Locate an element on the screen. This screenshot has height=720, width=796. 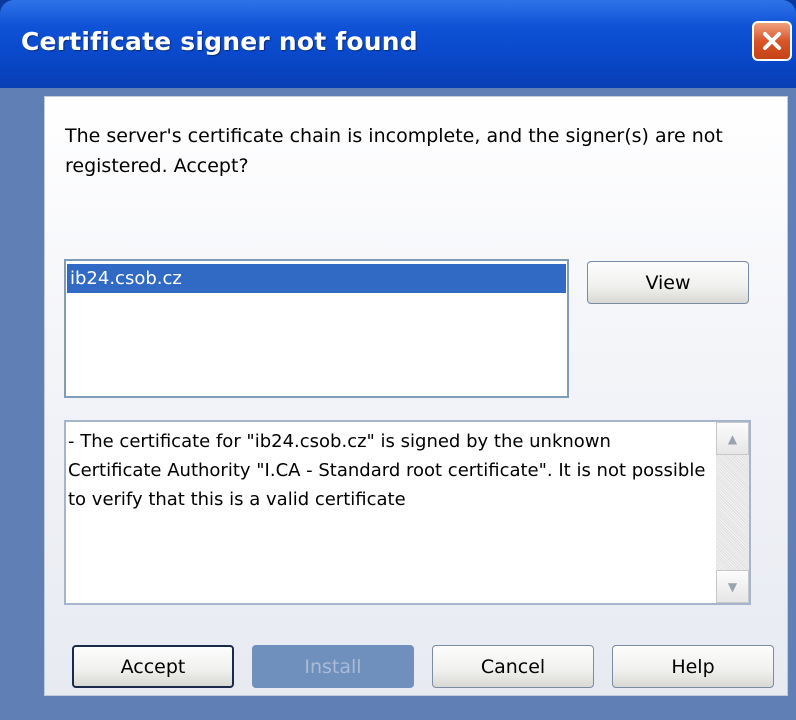
help-button: Help is located at coordinates (693, 666).